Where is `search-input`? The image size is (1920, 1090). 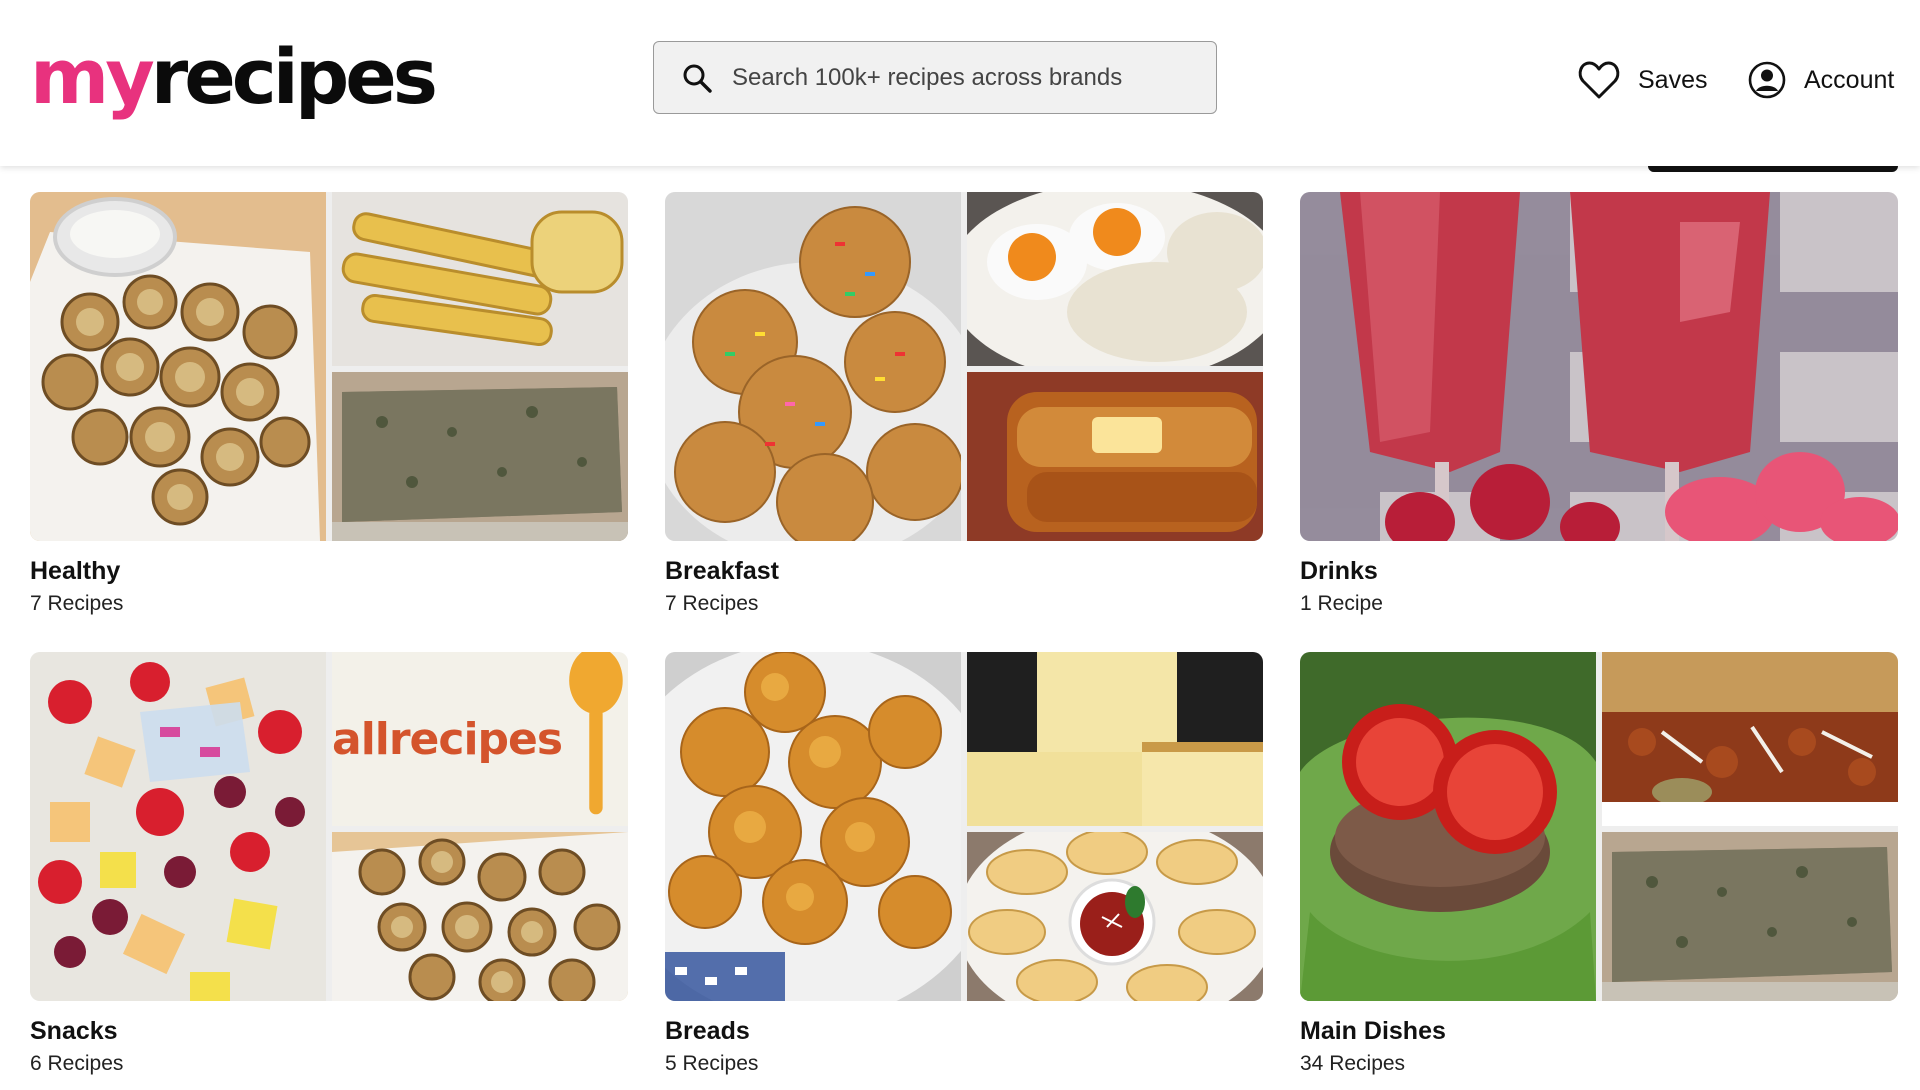 search-input is located at coordinates (952, 77).